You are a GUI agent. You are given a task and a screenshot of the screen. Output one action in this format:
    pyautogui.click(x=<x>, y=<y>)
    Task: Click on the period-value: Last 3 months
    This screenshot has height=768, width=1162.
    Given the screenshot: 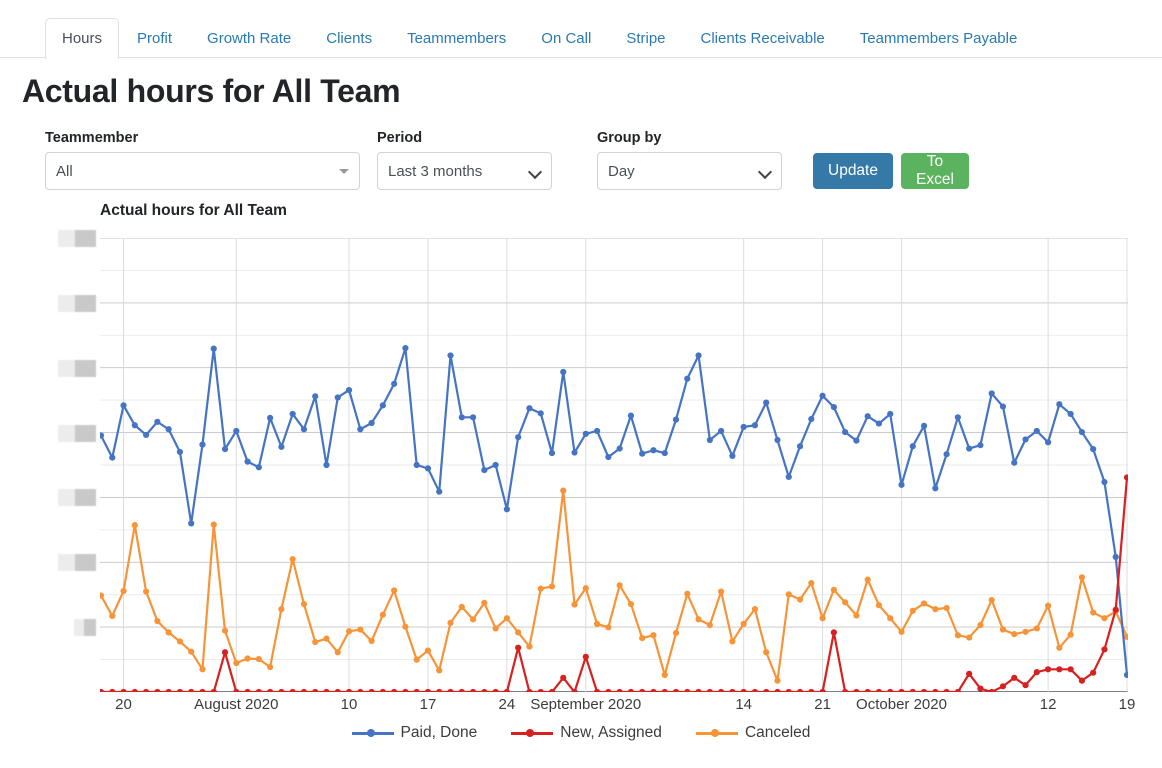 What is the action you would take?
    pyautogui.click(x=435, y=171)
    